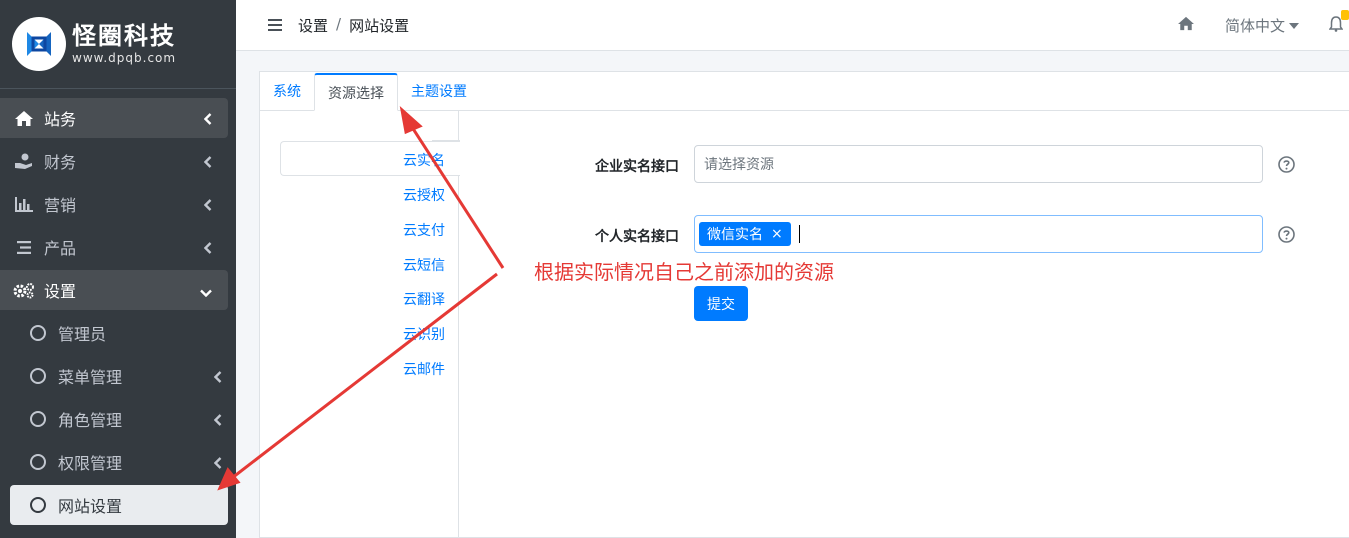 The height and width of the screenshot is (538, 1349). What do you see at coordinates (1254, 26) in the screenshot?
I see `language-label: 简体中文` at bounding box center [1254, 26].